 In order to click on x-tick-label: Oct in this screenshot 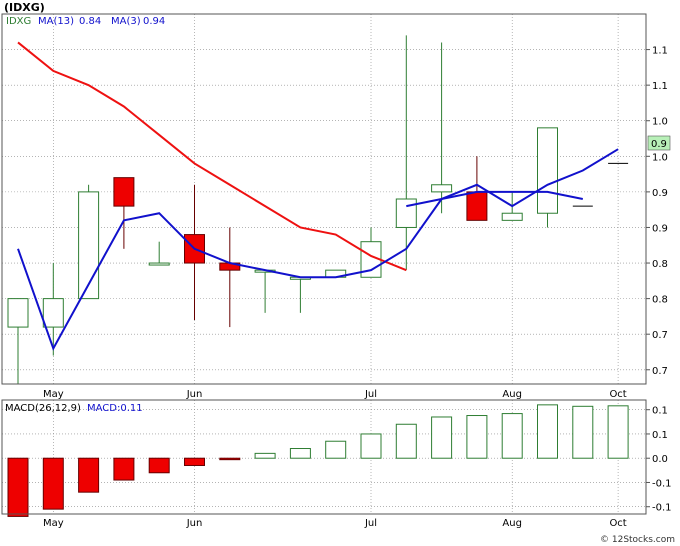, I will do `click(617, 394)`.